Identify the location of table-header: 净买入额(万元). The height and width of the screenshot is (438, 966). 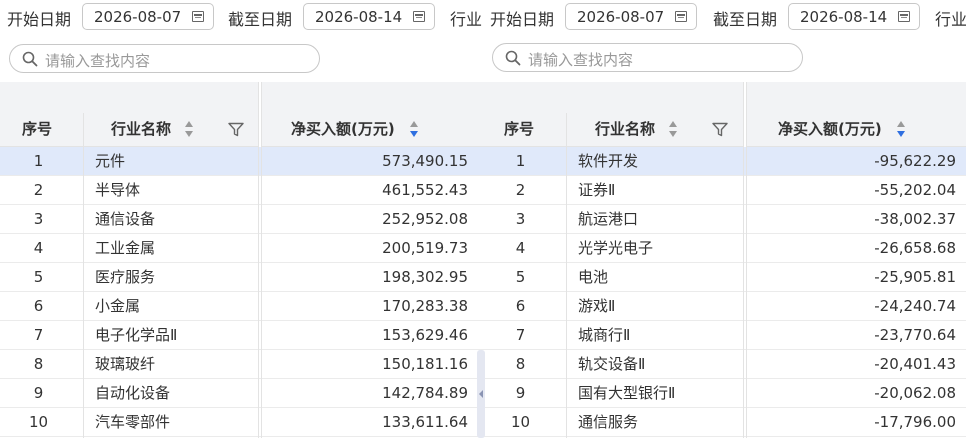
(372, 130).